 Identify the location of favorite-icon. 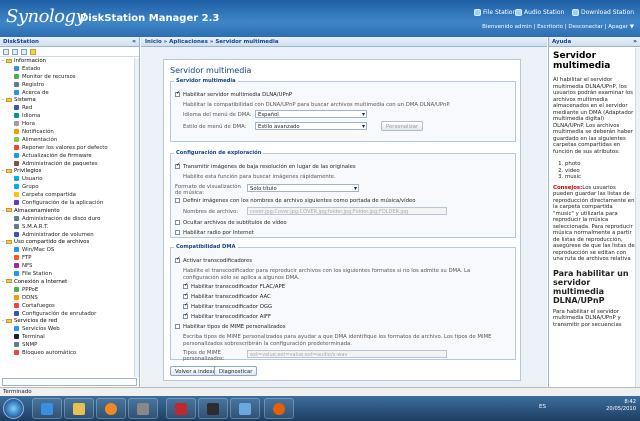
(33, 52).